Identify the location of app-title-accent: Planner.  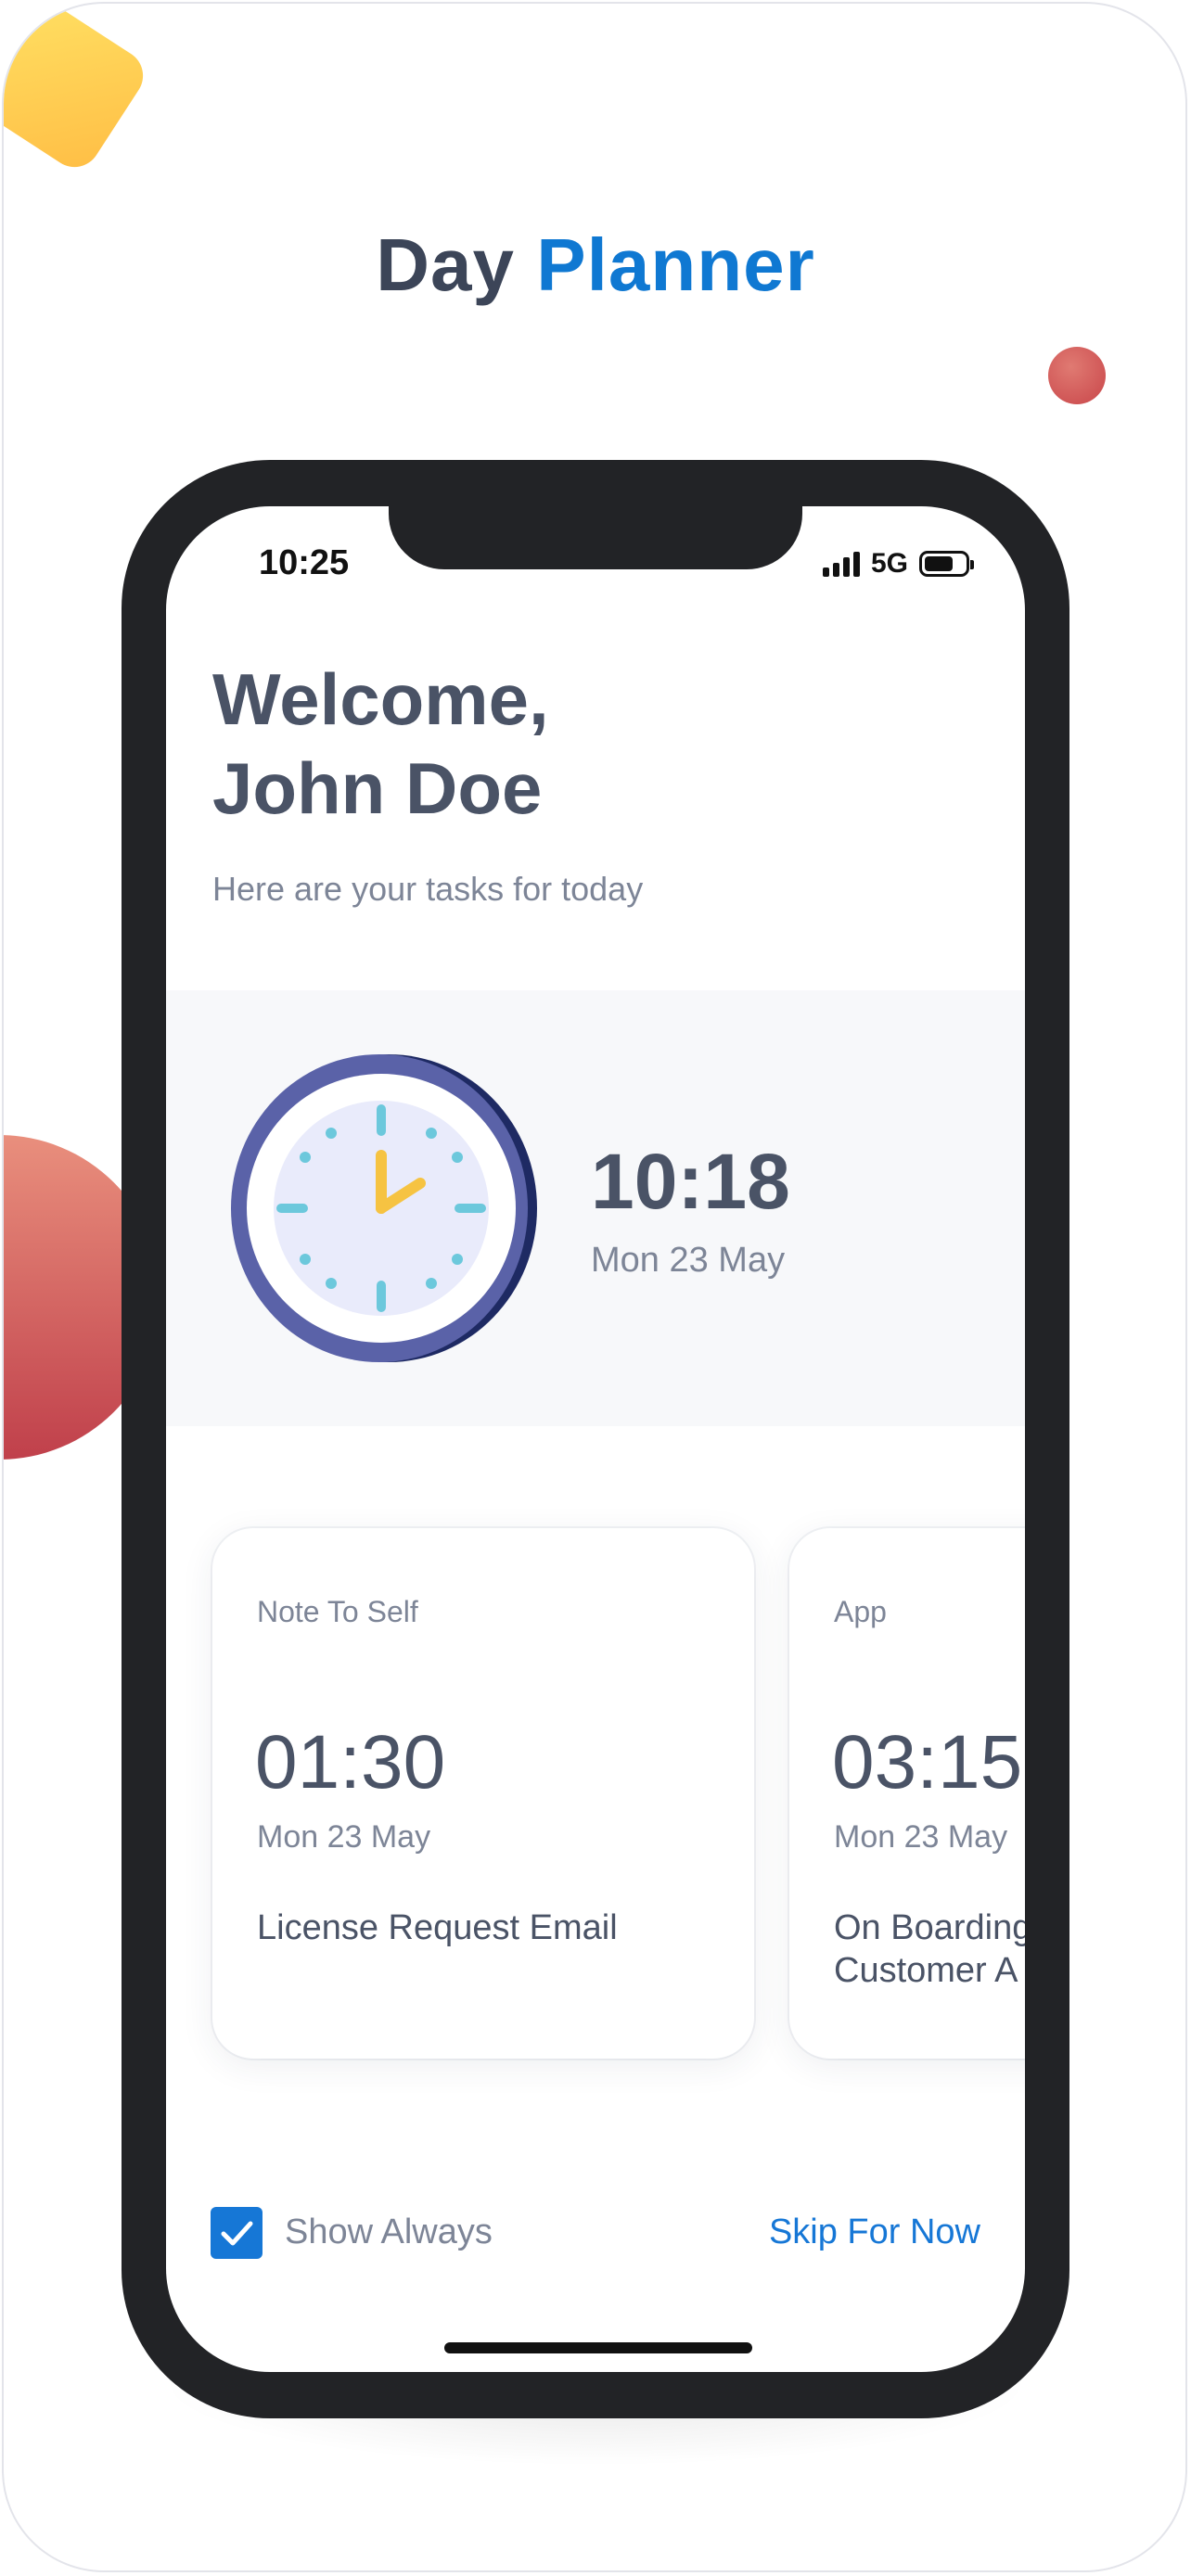
(675, 264).